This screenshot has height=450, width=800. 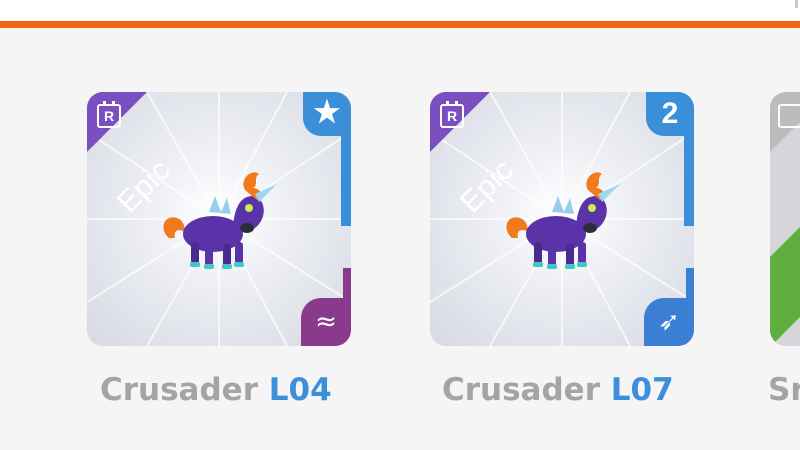 I want to click on accent-divider, so click(x=400, y=24).